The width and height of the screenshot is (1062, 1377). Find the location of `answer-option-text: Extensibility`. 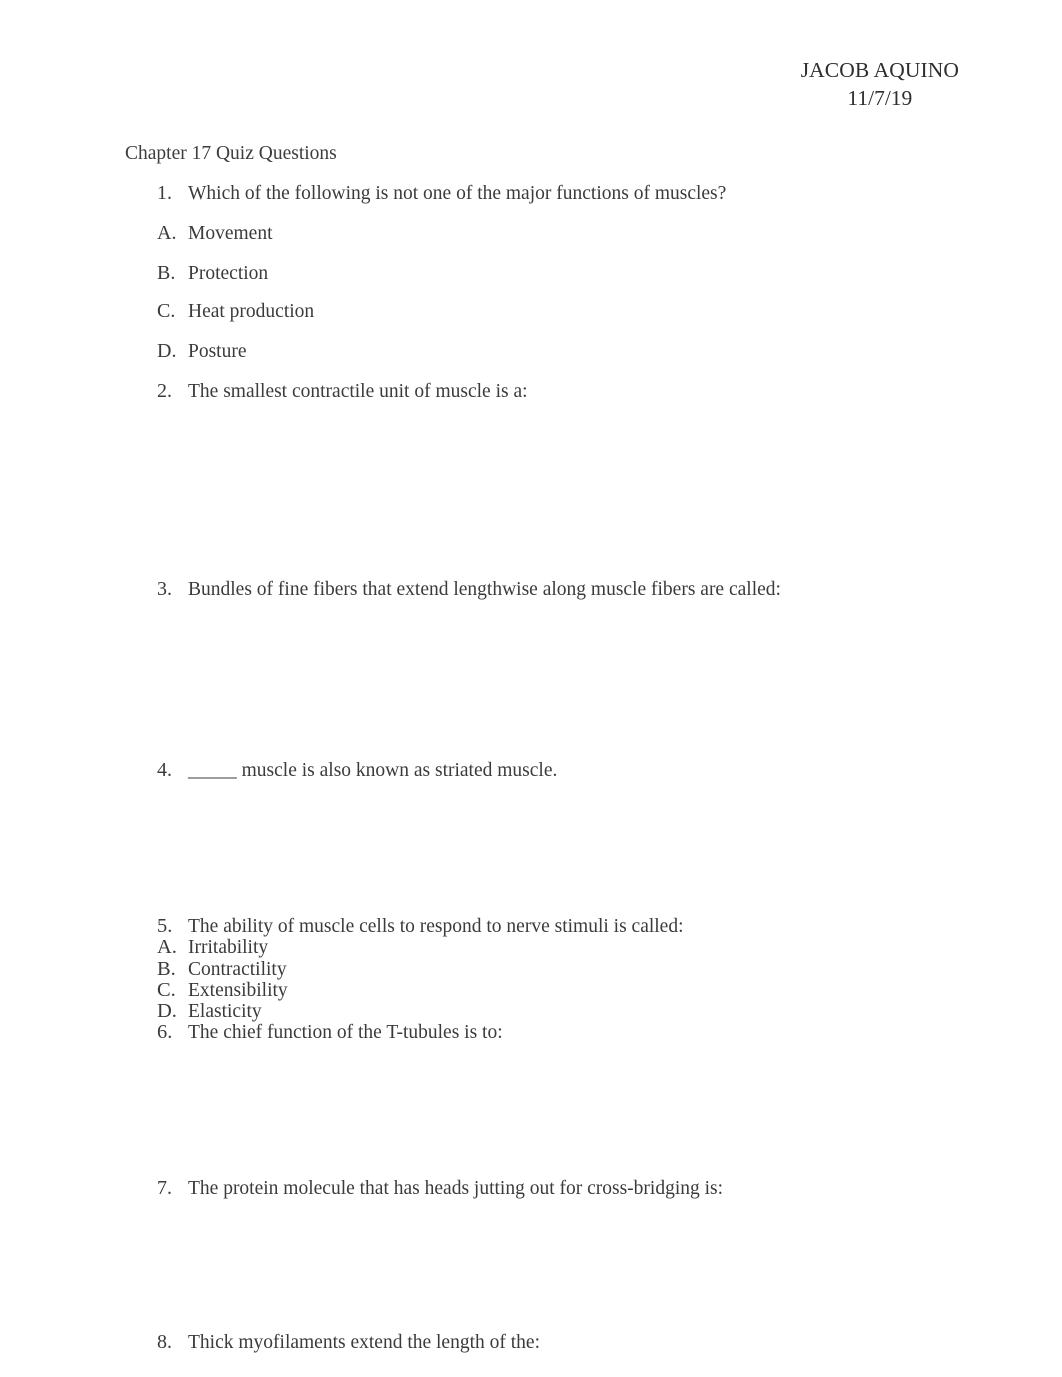

answer-option-text: Extensibility is located at coordinates (238, 990).